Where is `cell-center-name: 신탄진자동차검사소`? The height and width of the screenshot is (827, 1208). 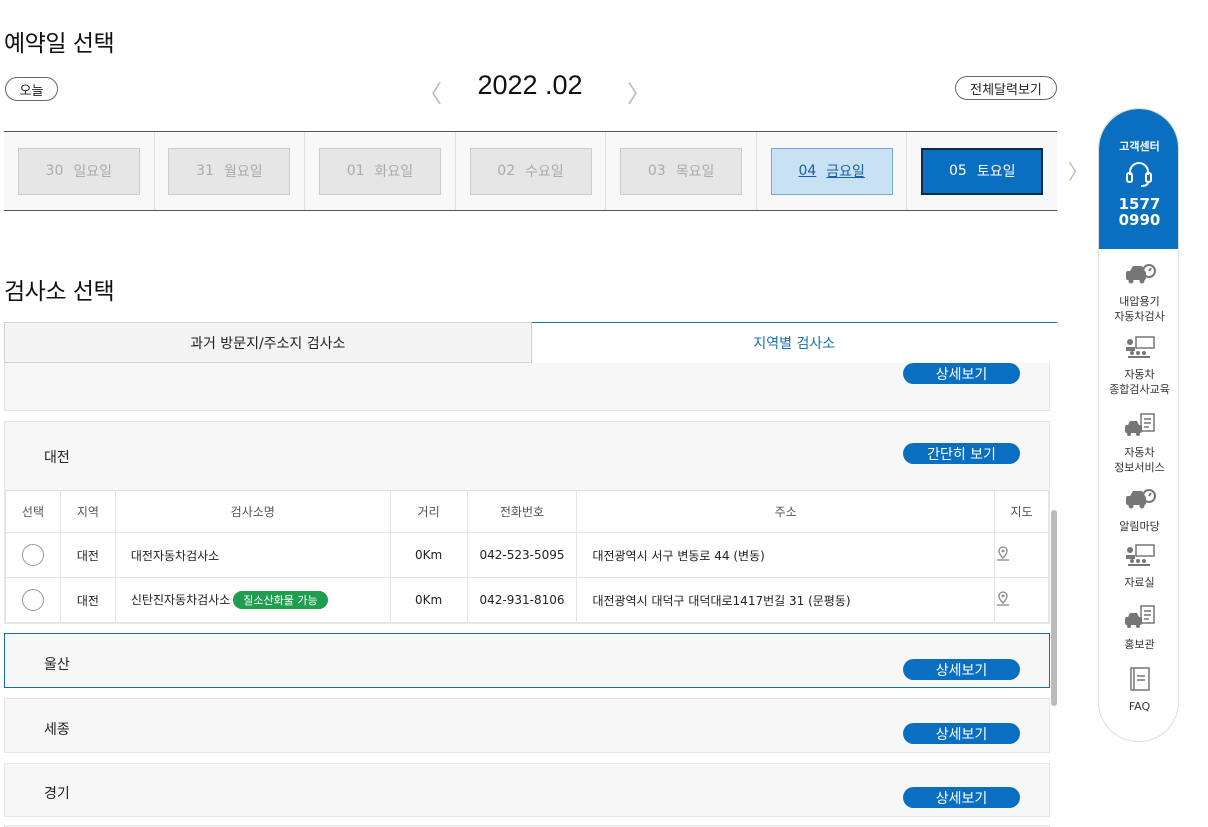 cell-center-name: 신탄진자동차검사소 is located at coordinates (180, 600).